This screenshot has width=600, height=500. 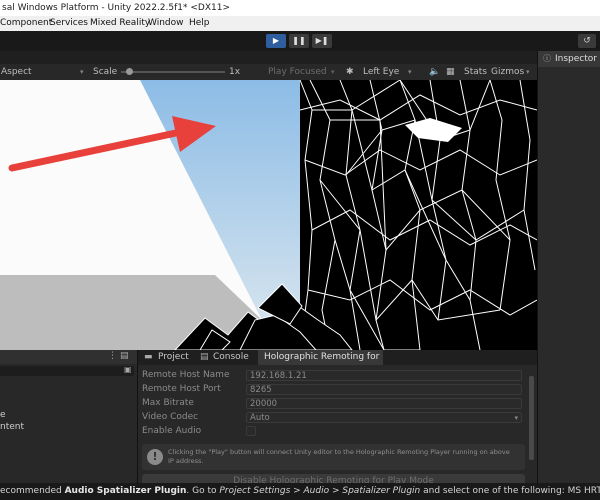 What do you see at coordinates (181, 389) in the screenshot?
I see `remote-host-port-label: Remote Host Port` at bounding box center [181, 389].